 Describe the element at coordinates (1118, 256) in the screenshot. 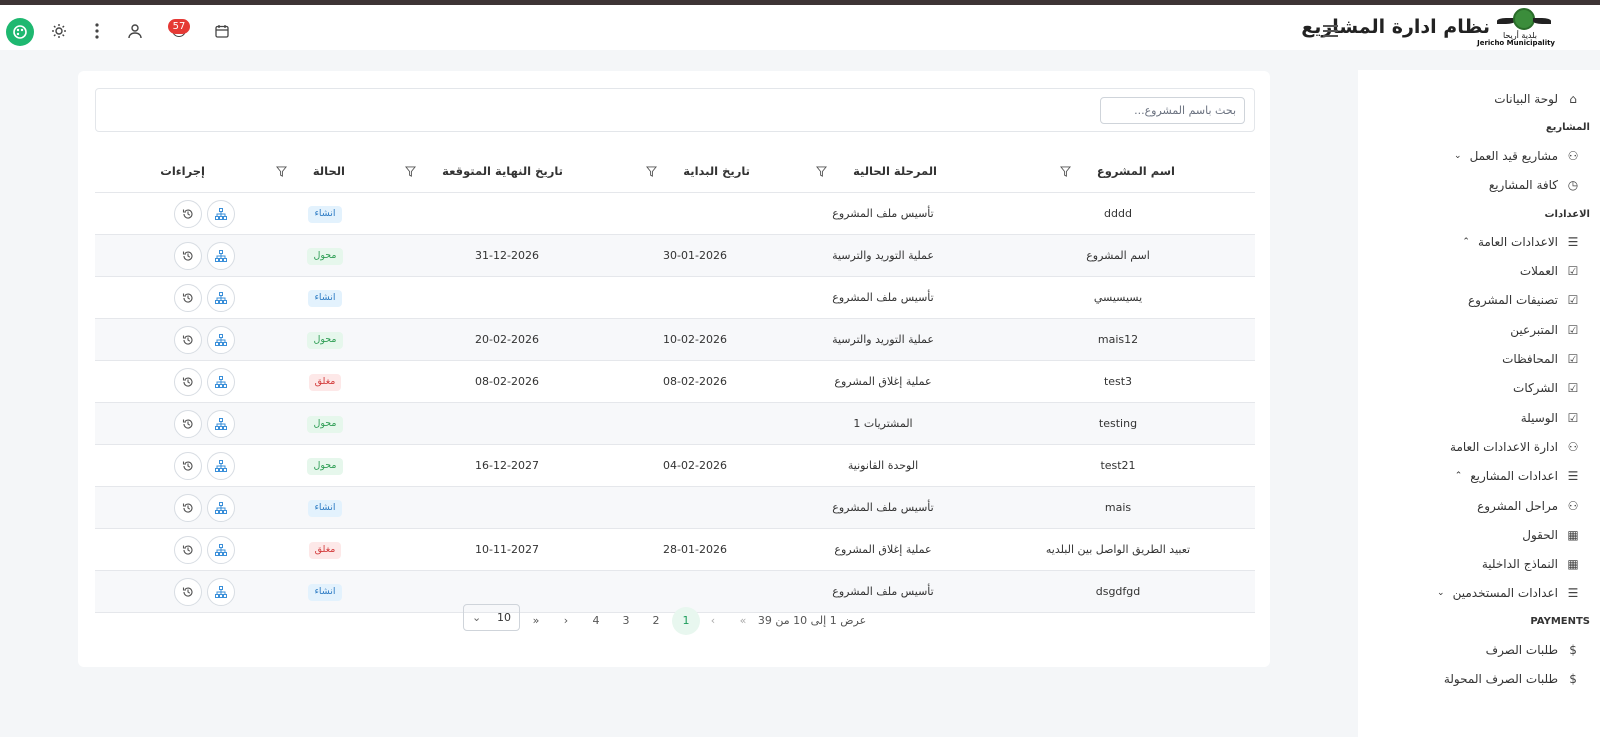

I see `project-name-cell: اسم المشروع` at that location.